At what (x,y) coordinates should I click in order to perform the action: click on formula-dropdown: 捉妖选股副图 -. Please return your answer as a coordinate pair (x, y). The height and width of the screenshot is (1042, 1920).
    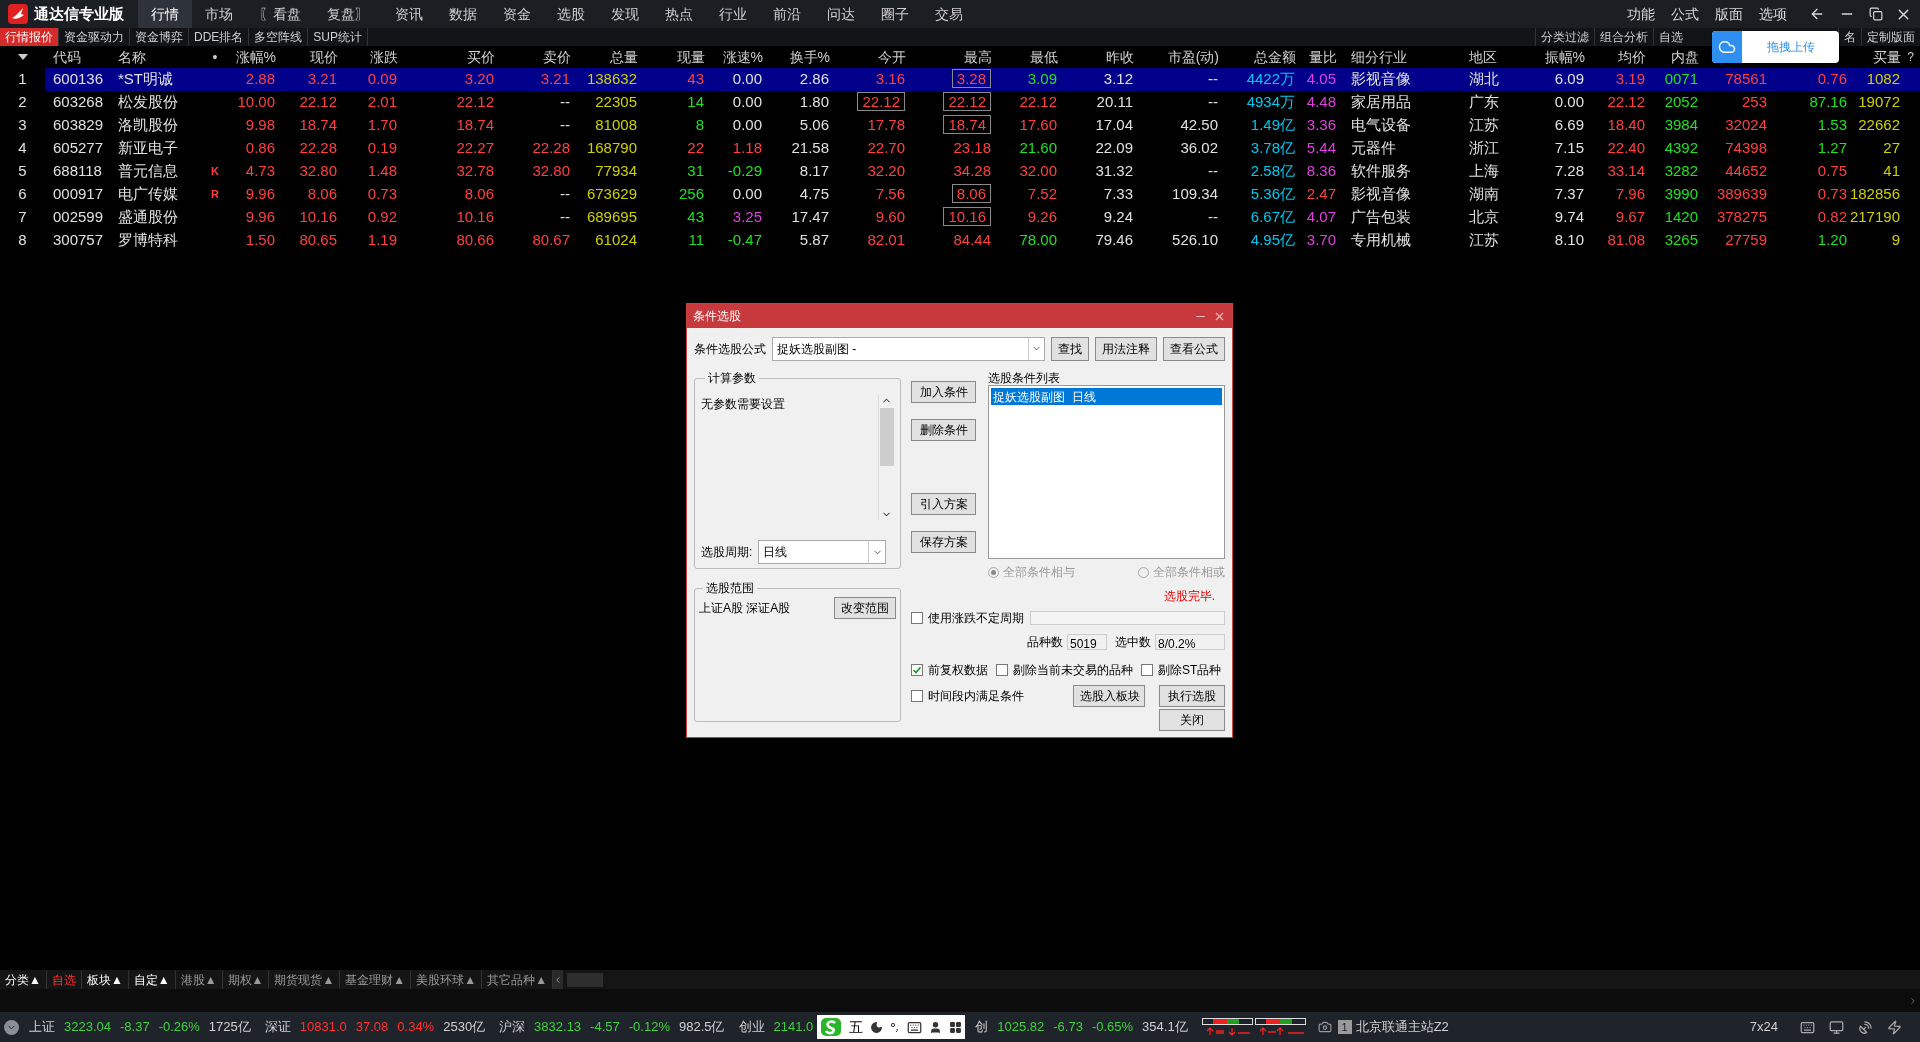
    Looking at the image, I should click on (908, 348).